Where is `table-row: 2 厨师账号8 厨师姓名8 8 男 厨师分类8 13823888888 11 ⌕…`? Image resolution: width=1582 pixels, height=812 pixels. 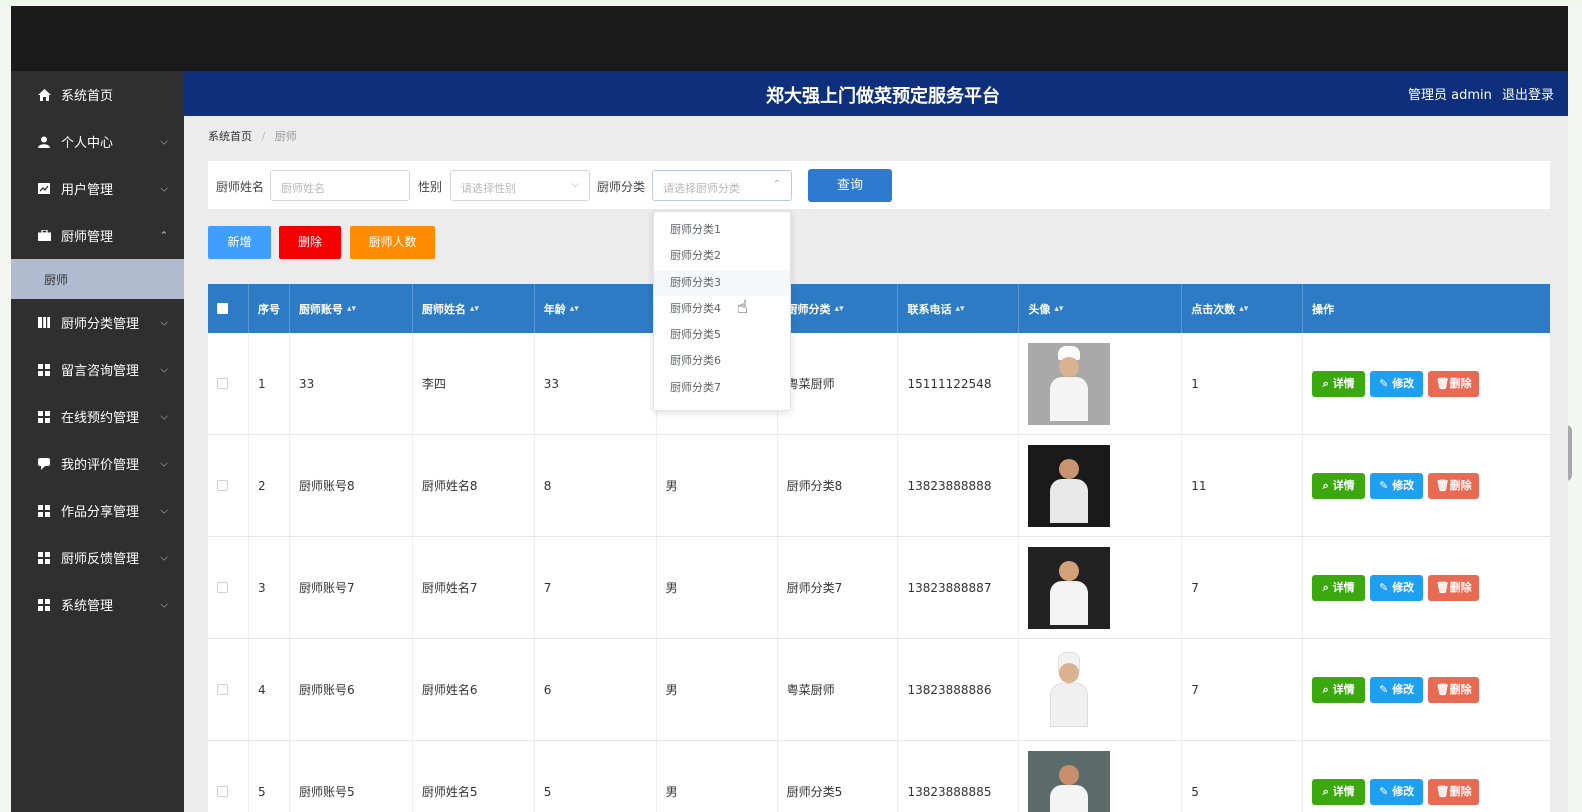
table-row: 2 厨师账号8 厨师姓名8 8 男 厨师分类8 13823888888 11 ⌕… is located at coordinates (879, 486).